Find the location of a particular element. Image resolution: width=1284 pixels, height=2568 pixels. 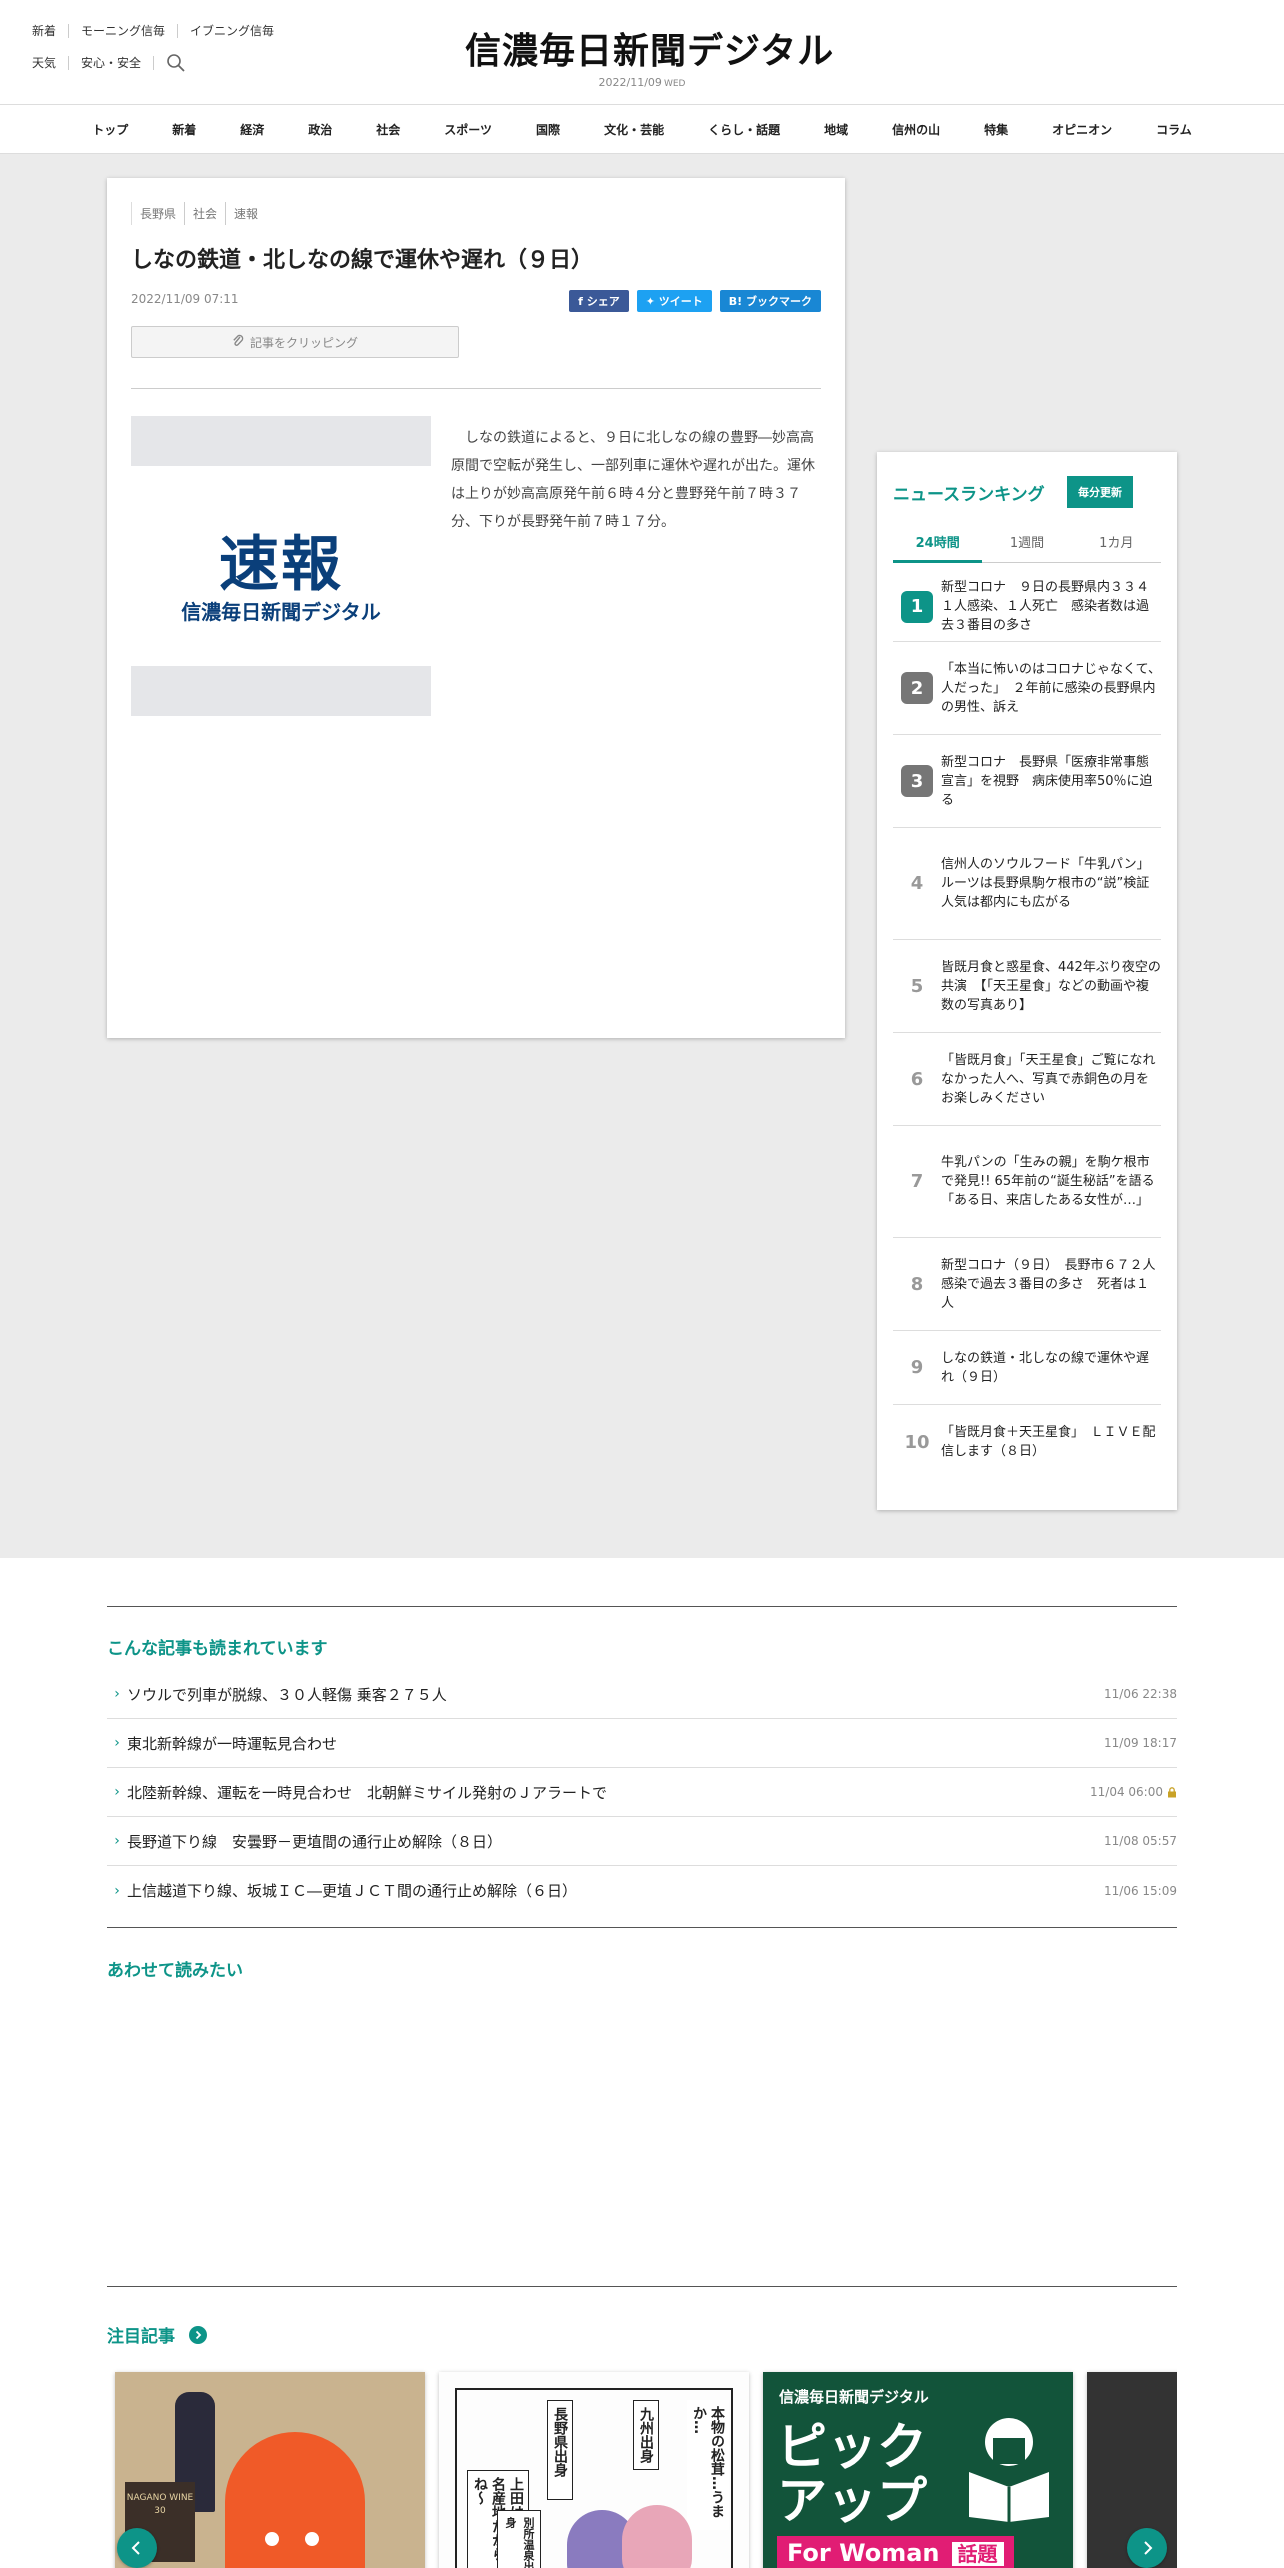

featured-section-title: 注目記事 is located at coordinates (157, 2334).